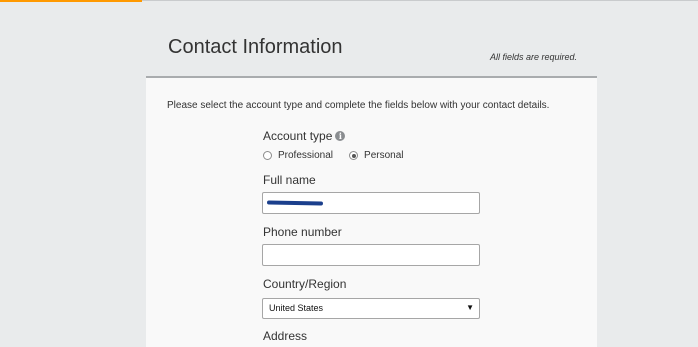 The width and height of the screenshot is (698, 347). Describe the element at coordinates (295, 203) in the screenshot. I see `redaction-mark` at that location.